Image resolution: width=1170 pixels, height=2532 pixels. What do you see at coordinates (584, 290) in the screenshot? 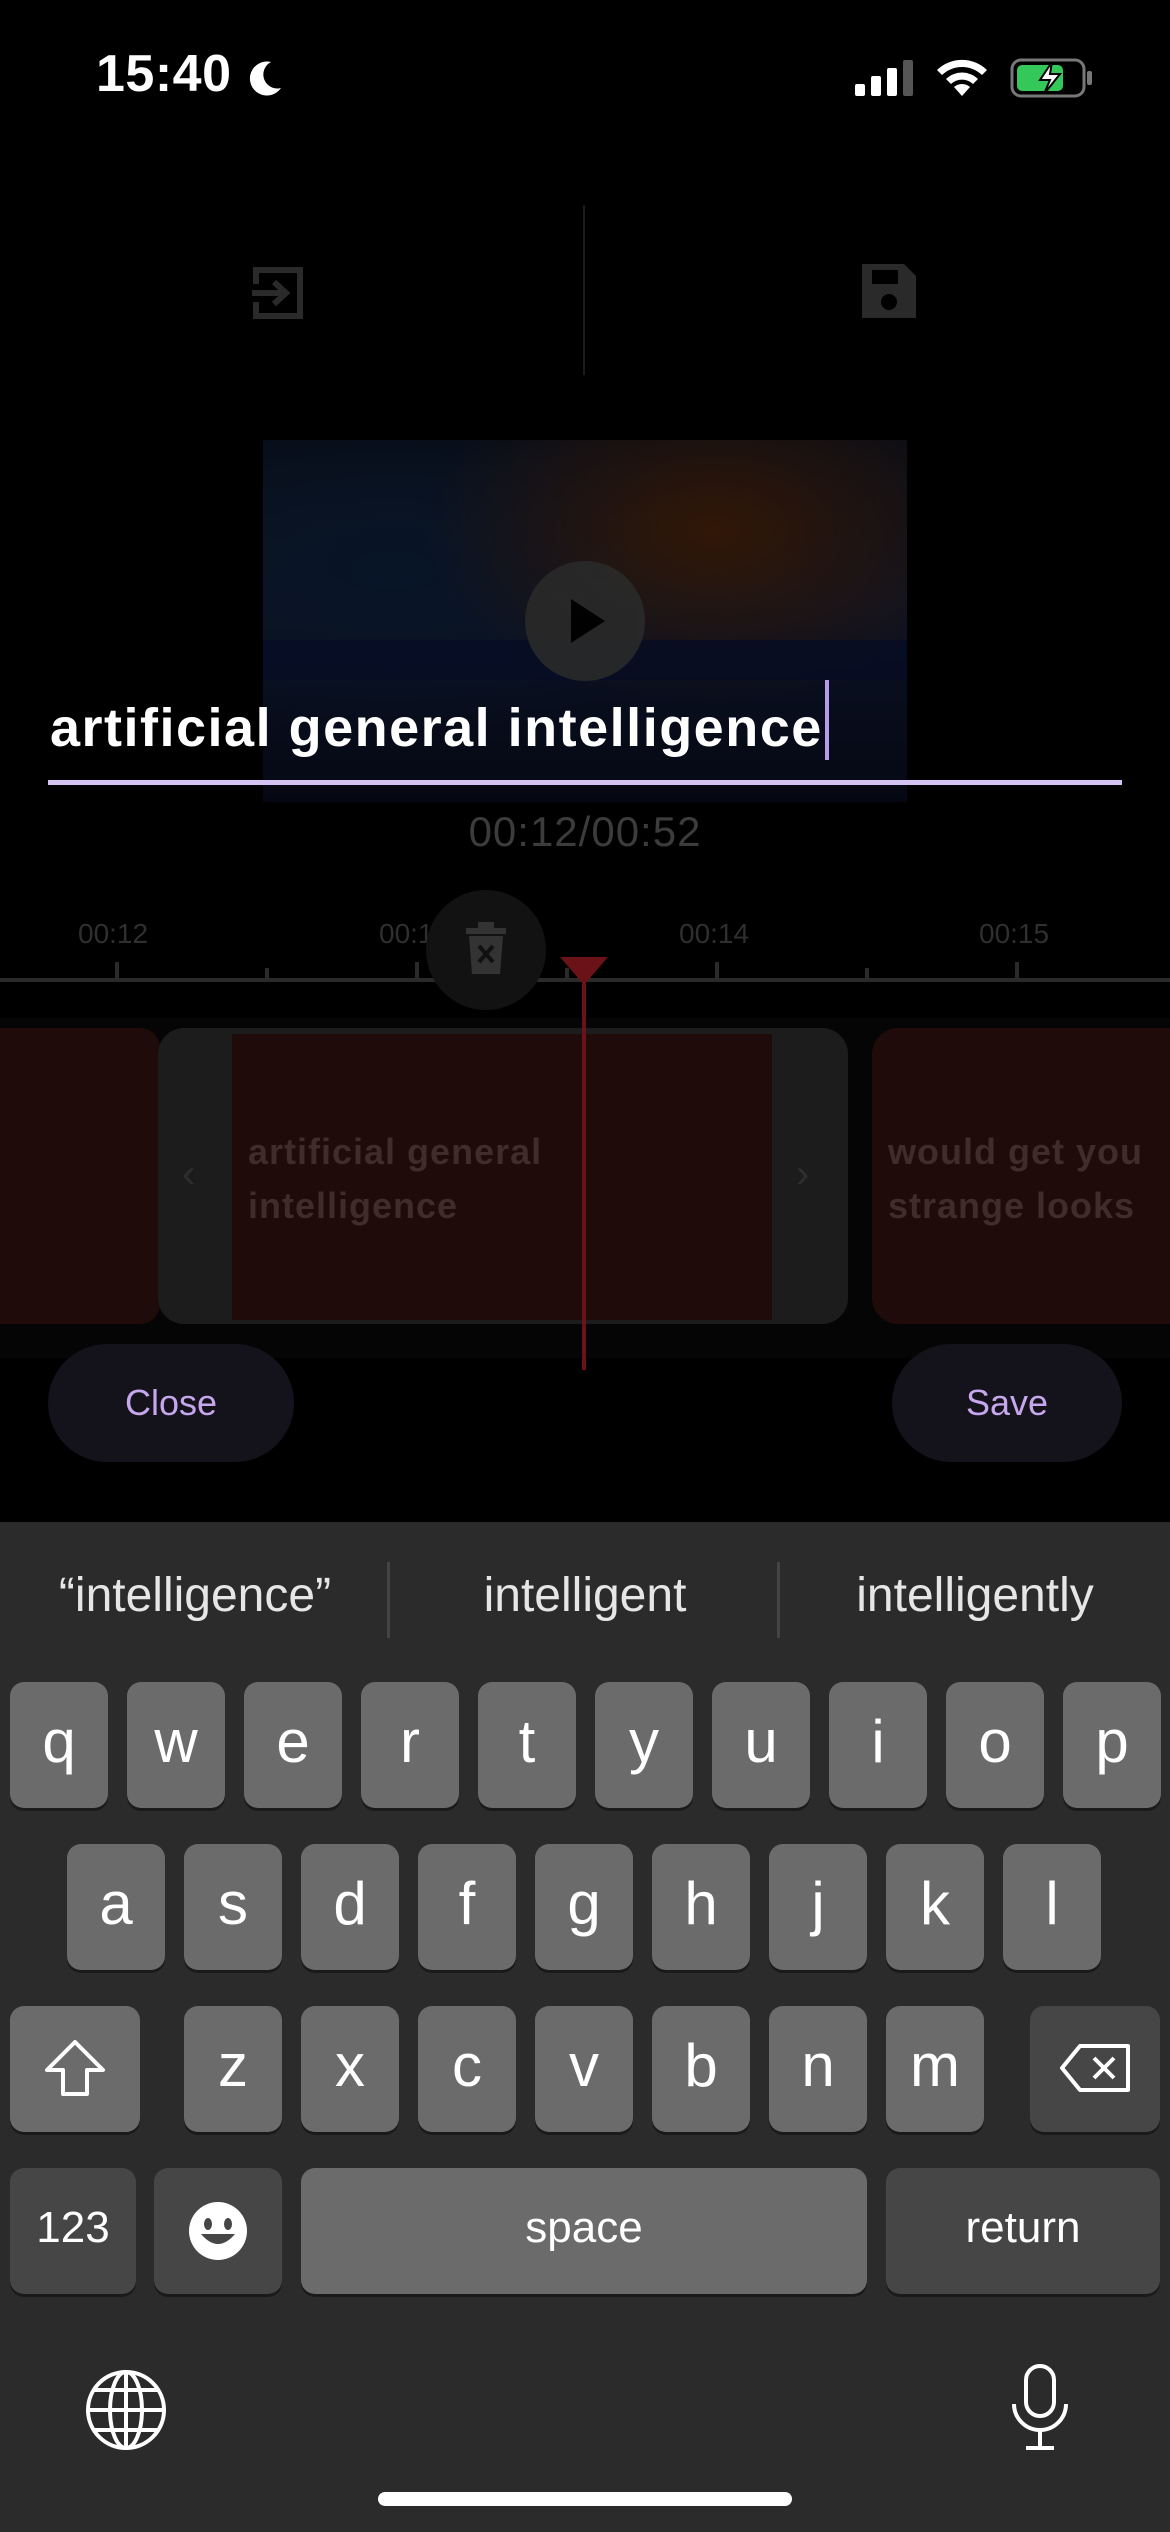
I see `toolbar-divider` at bounding box center [584, 290].